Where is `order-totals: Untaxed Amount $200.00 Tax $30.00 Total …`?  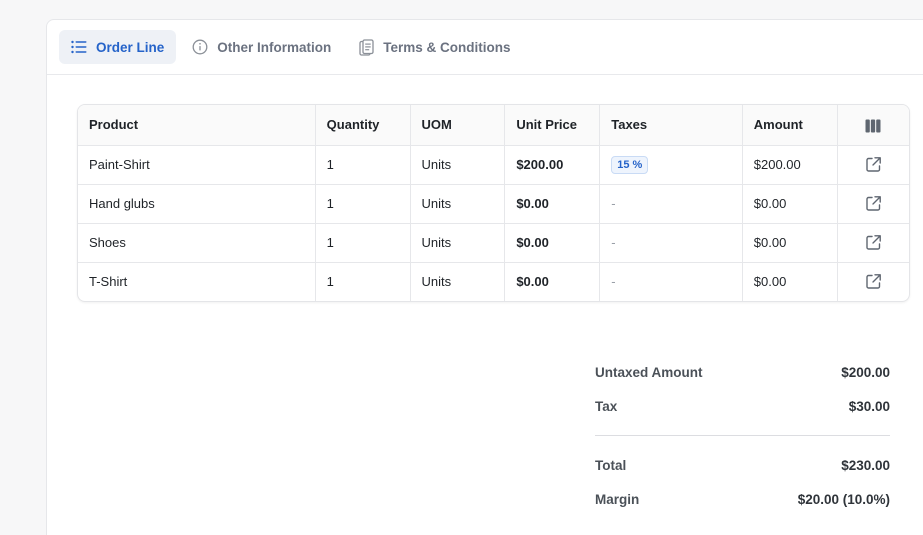 order-totals: Untaxed Amount $200.00 Tax $30.00 Total … is located at coordinates (742, 435).